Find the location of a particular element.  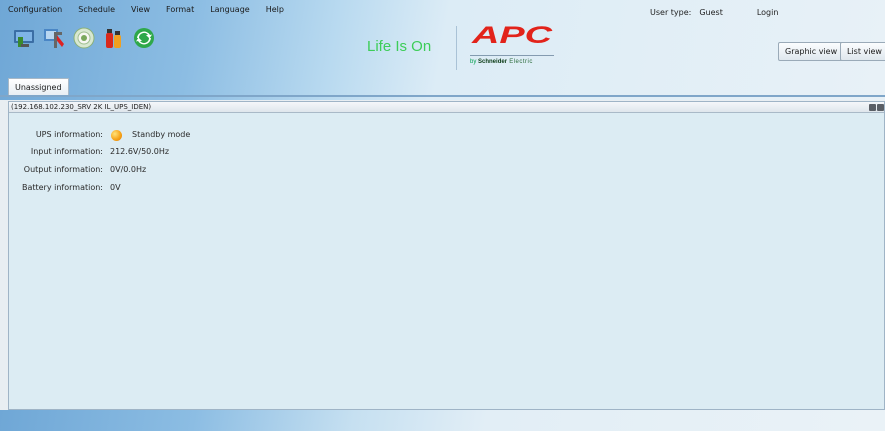

disc-icon is located at coordinates (84, 38).